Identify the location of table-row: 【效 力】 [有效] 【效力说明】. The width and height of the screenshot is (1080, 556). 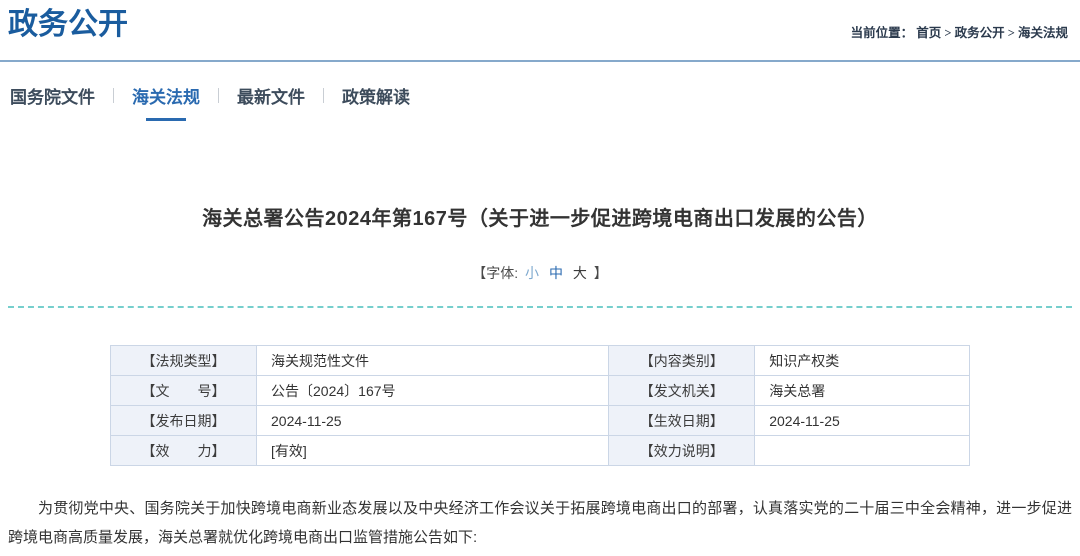
(539, 450).